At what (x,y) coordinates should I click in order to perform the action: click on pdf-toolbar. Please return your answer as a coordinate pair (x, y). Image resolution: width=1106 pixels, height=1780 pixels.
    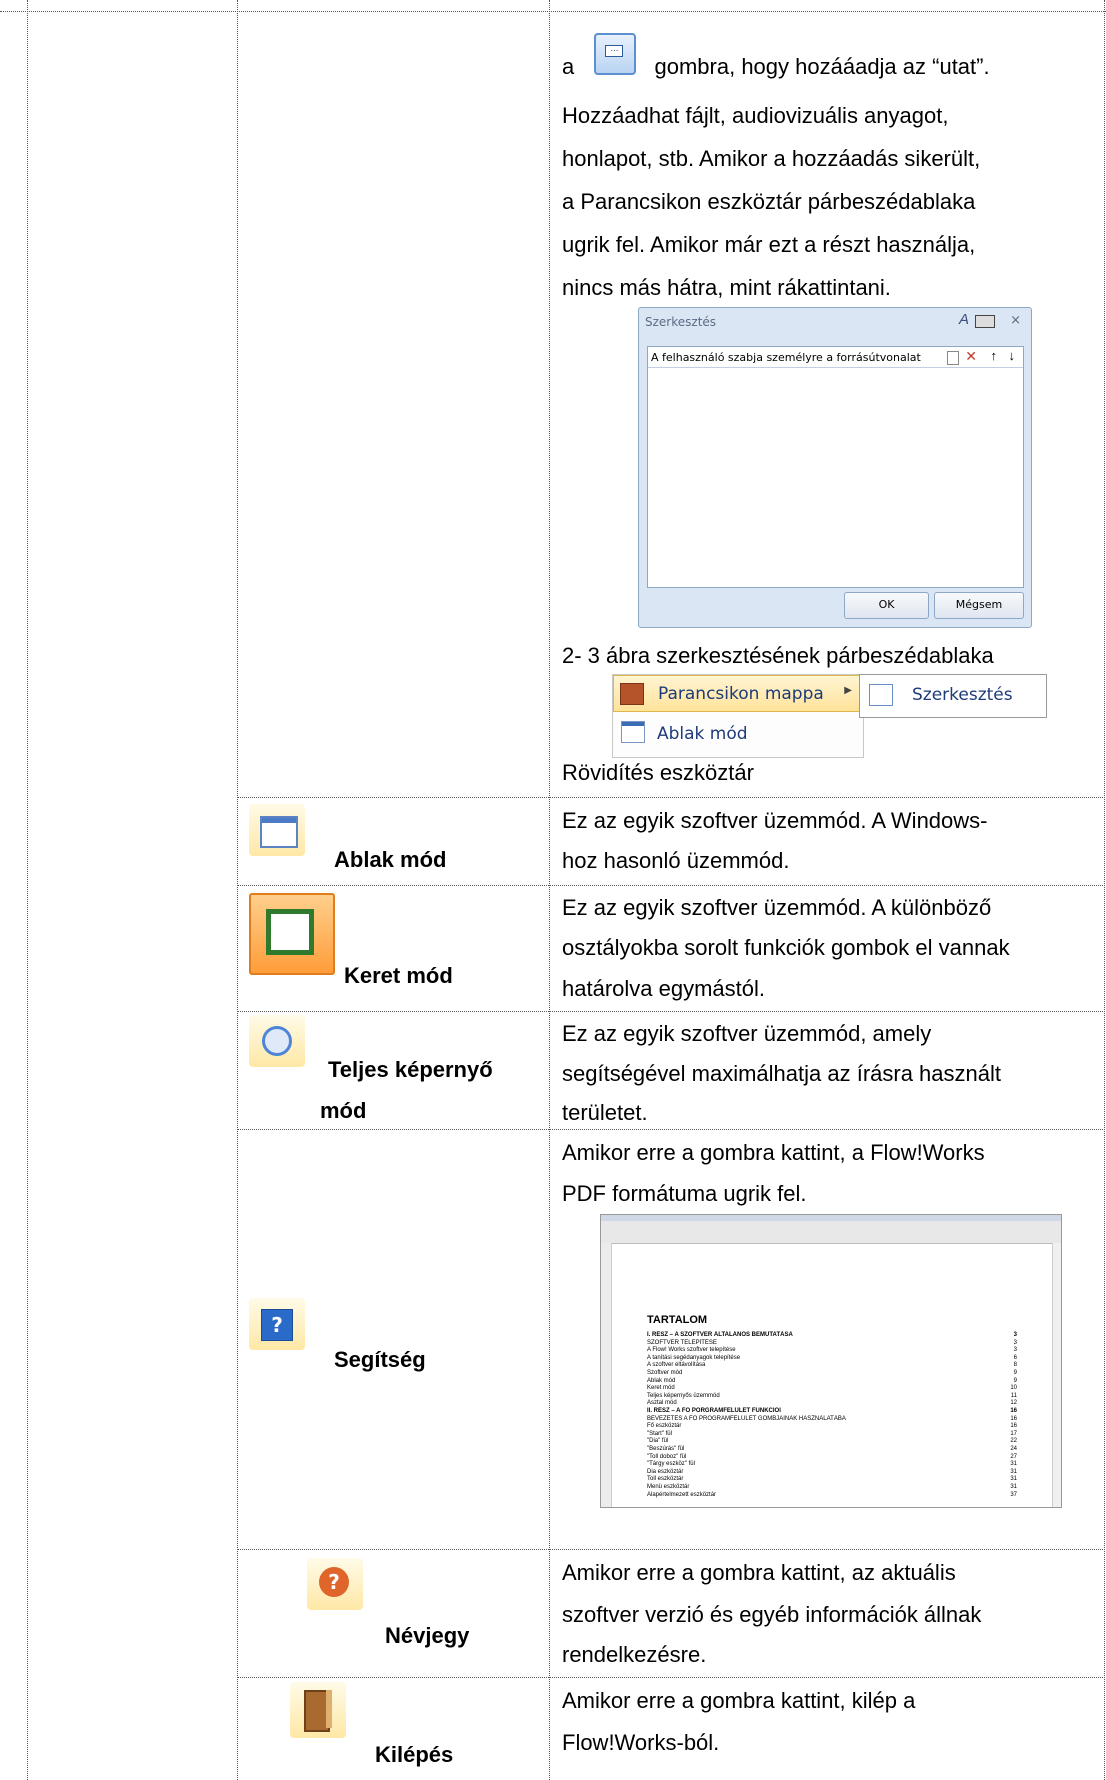
    Looking at the image, I should click on (831, 1232).